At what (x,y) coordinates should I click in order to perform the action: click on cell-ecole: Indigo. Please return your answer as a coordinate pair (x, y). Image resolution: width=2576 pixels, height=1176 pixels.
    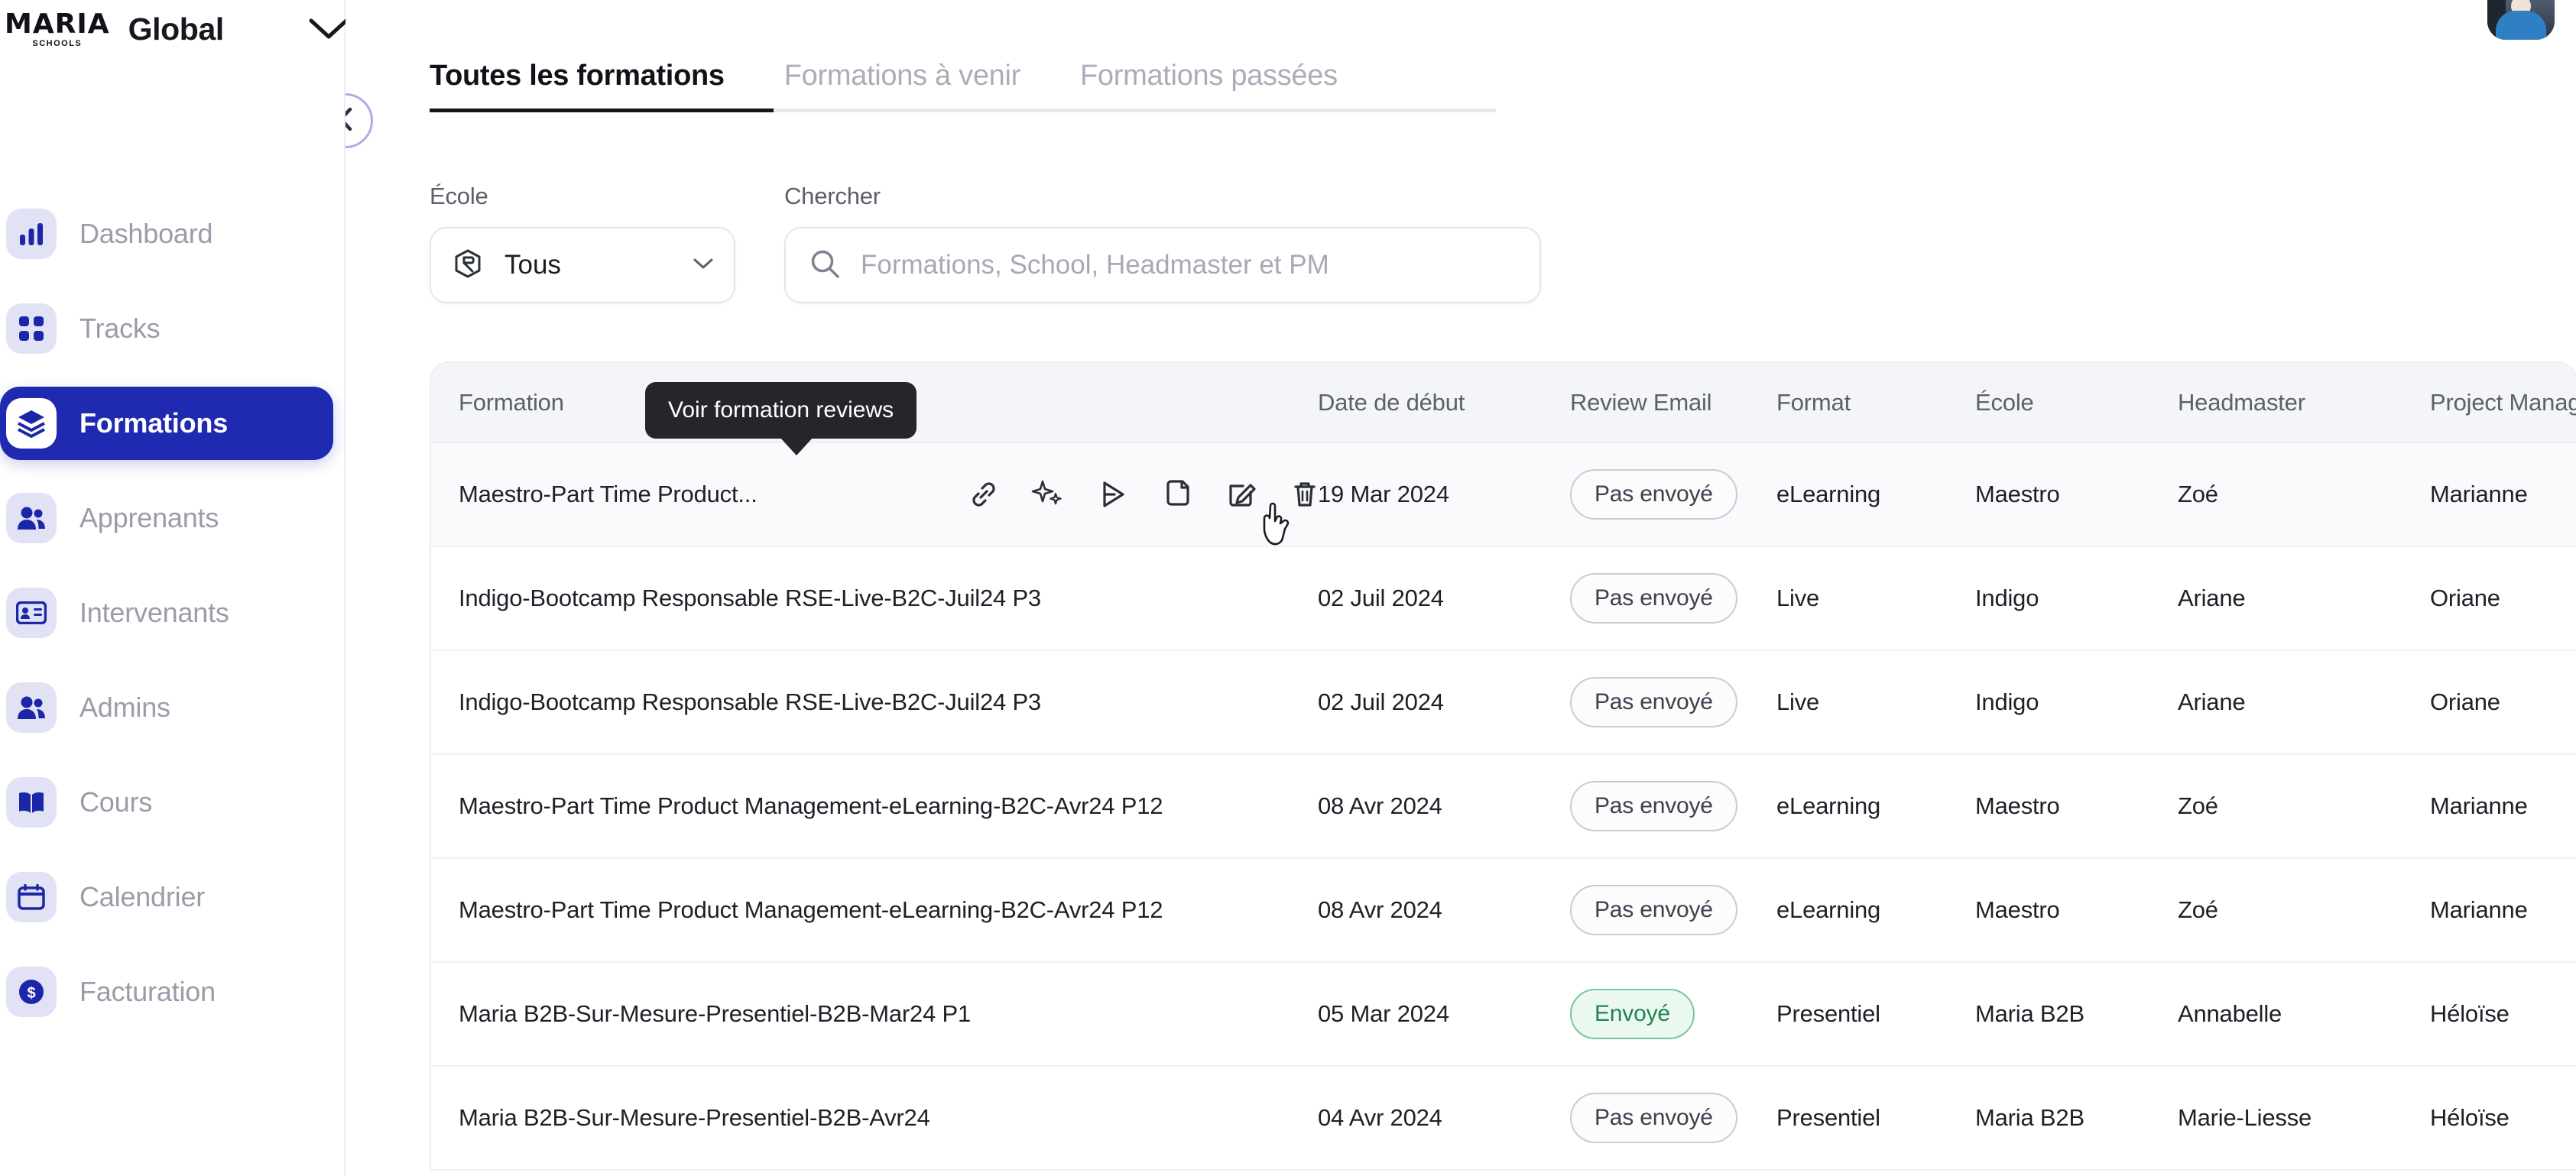
    Looking at the image, I should click on (2076, 702).